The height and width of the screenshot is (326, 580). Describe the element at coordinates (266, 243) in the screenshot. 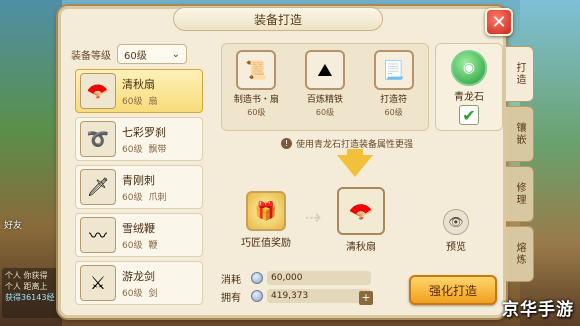

I see `reward-label: 巧匠值奖励` at that location.